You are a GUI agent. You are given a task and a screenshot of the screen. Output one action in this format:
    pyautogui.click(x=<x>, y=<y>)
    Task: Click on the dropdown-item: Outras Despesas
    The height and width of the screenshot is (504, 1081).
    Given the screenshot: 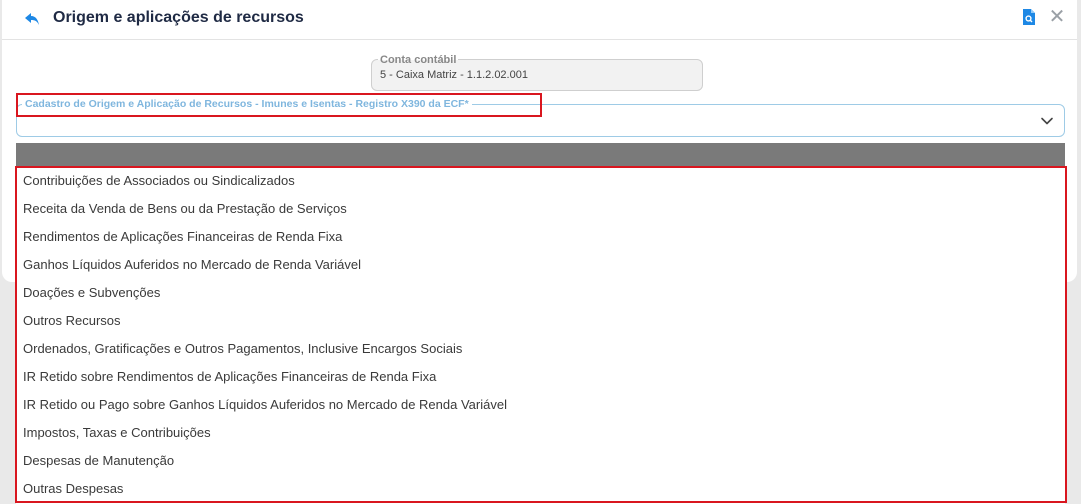 What is the action you would take?
    pyautogui.click(x=73, y=488)
    